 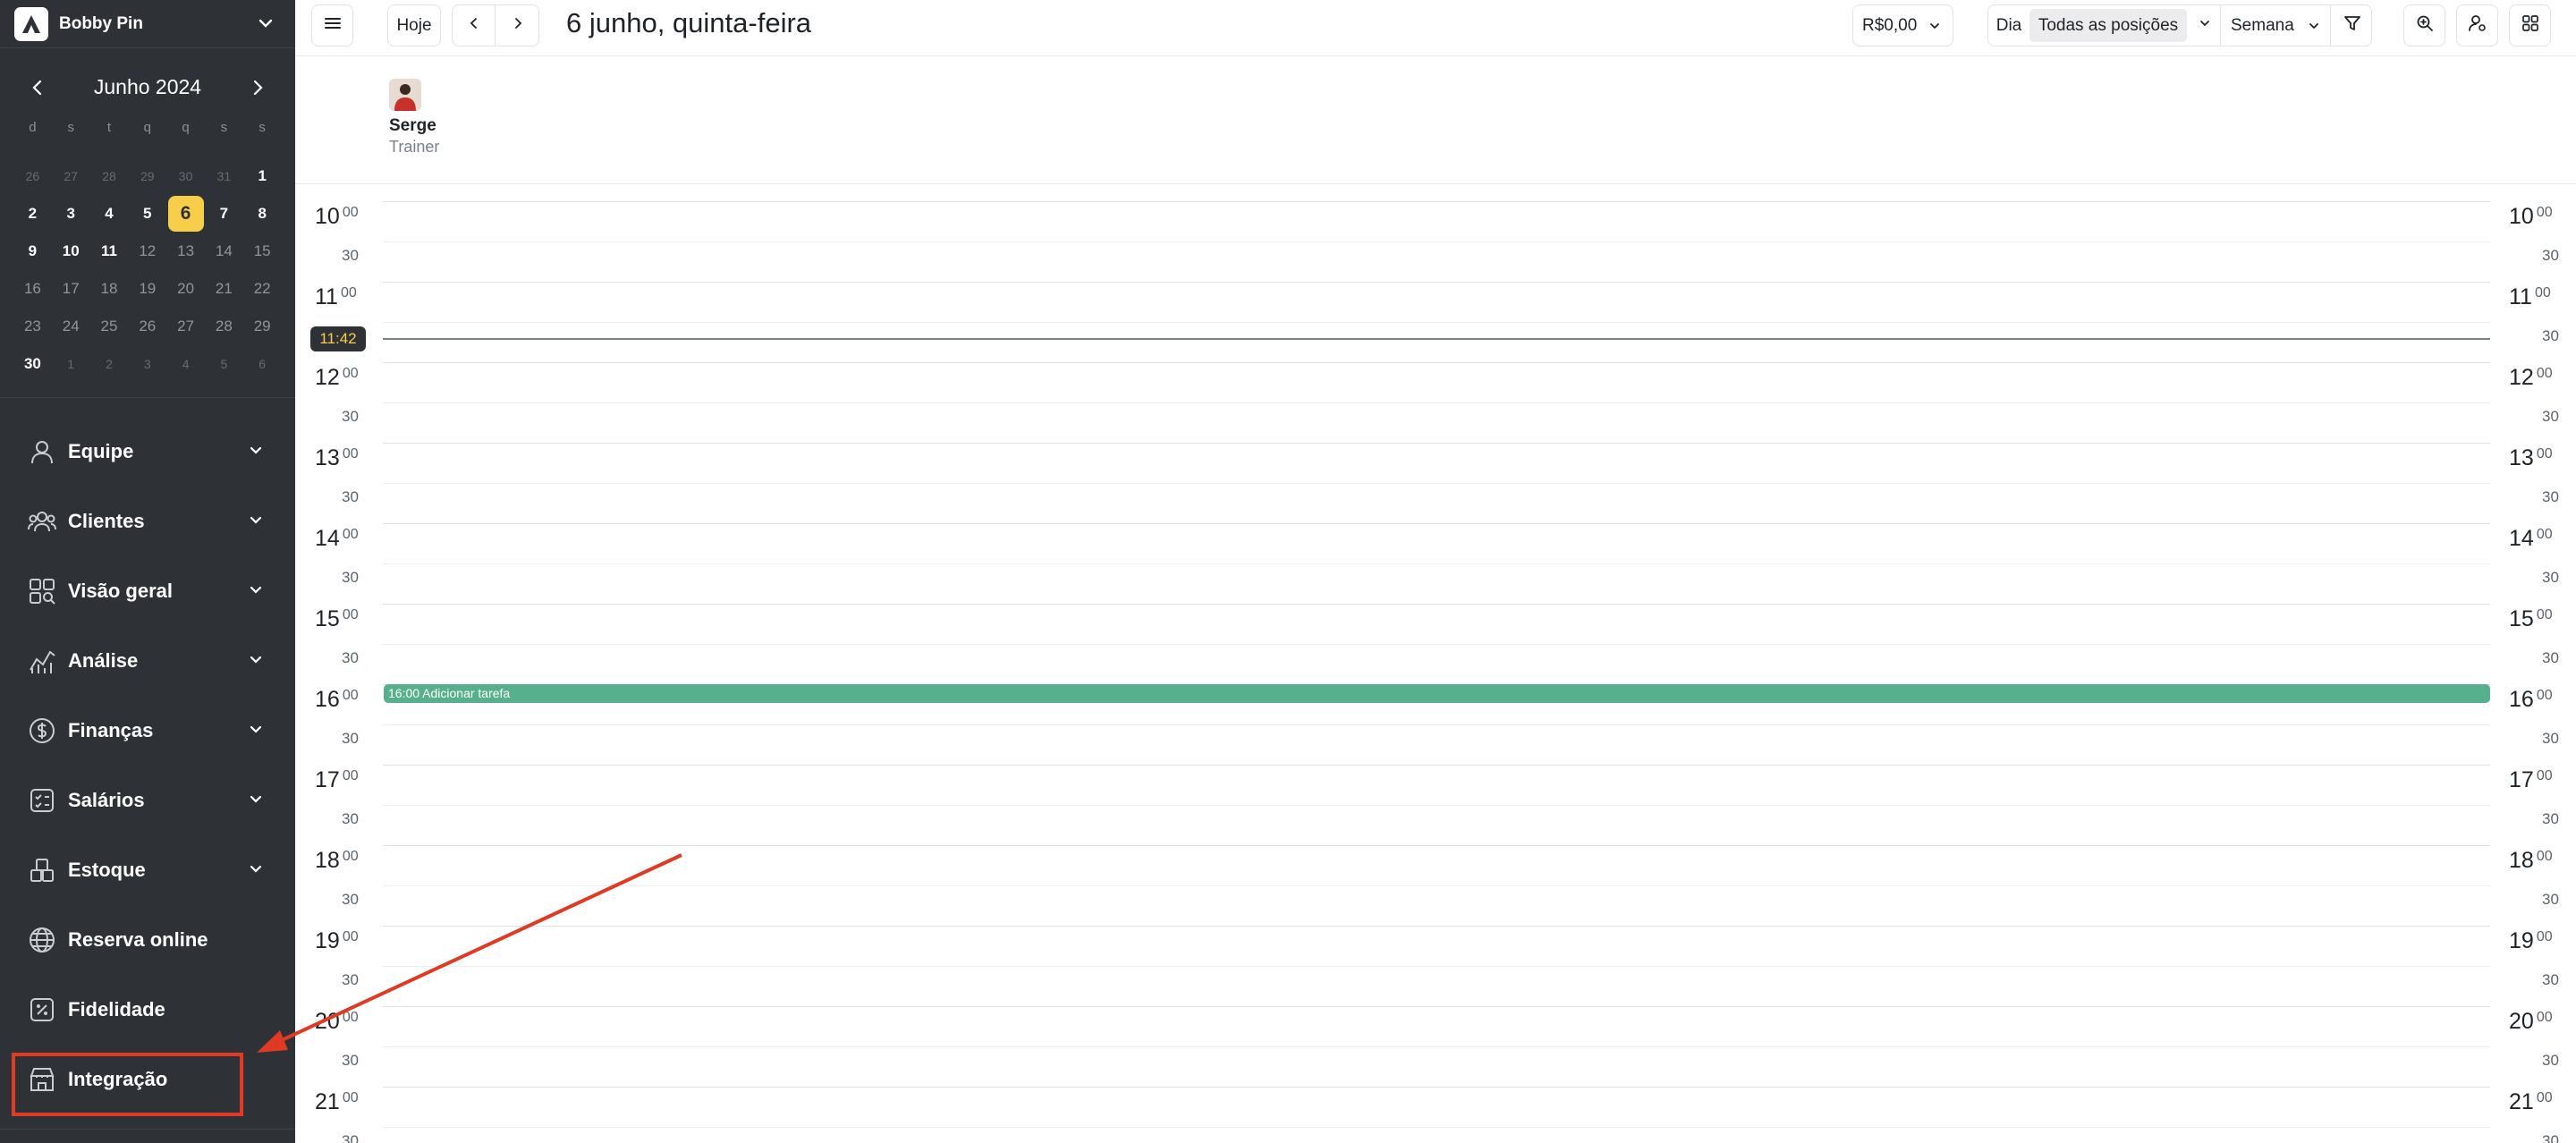 I want to click on view-week-dropdown: Semana, so click(x=2276, y=25).